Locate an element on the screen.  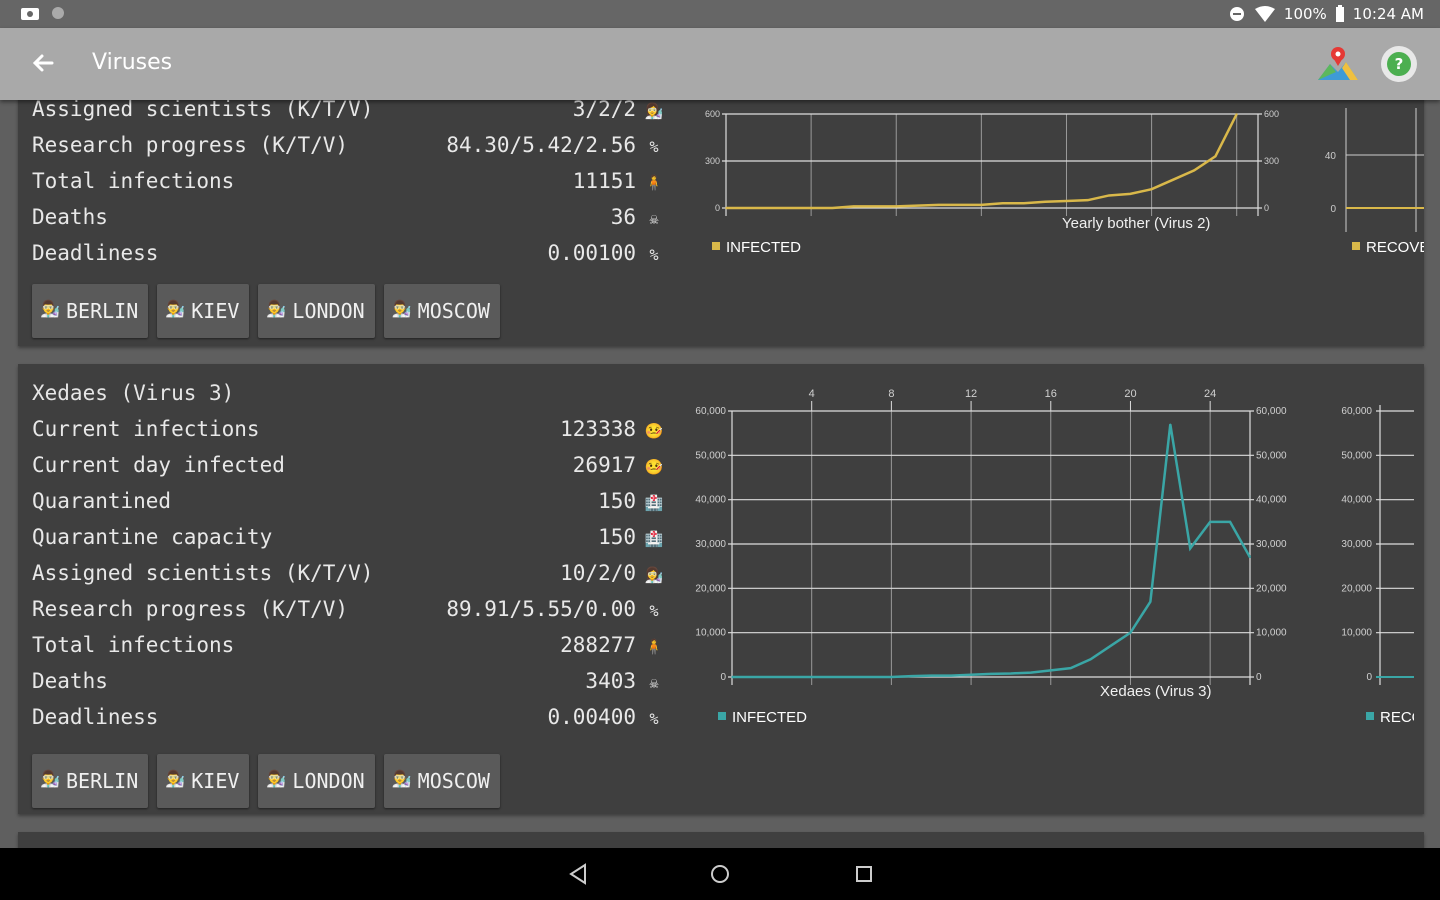
system-nav-bar is located at coordinates (720, 874).